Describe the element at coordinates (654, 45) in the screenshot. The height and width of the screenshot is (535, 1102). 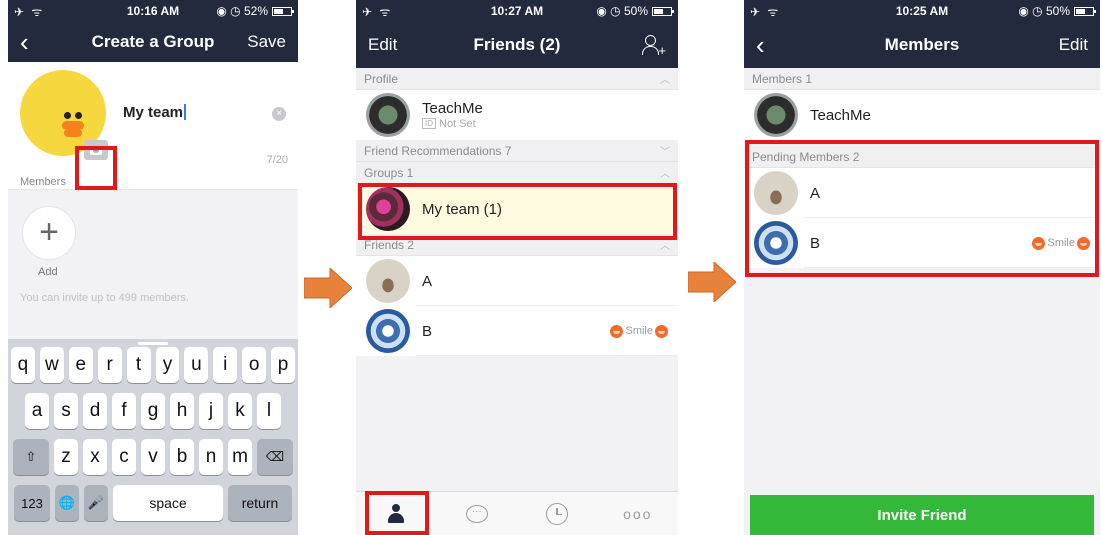
I see `add-friend-icon: +` at that location.